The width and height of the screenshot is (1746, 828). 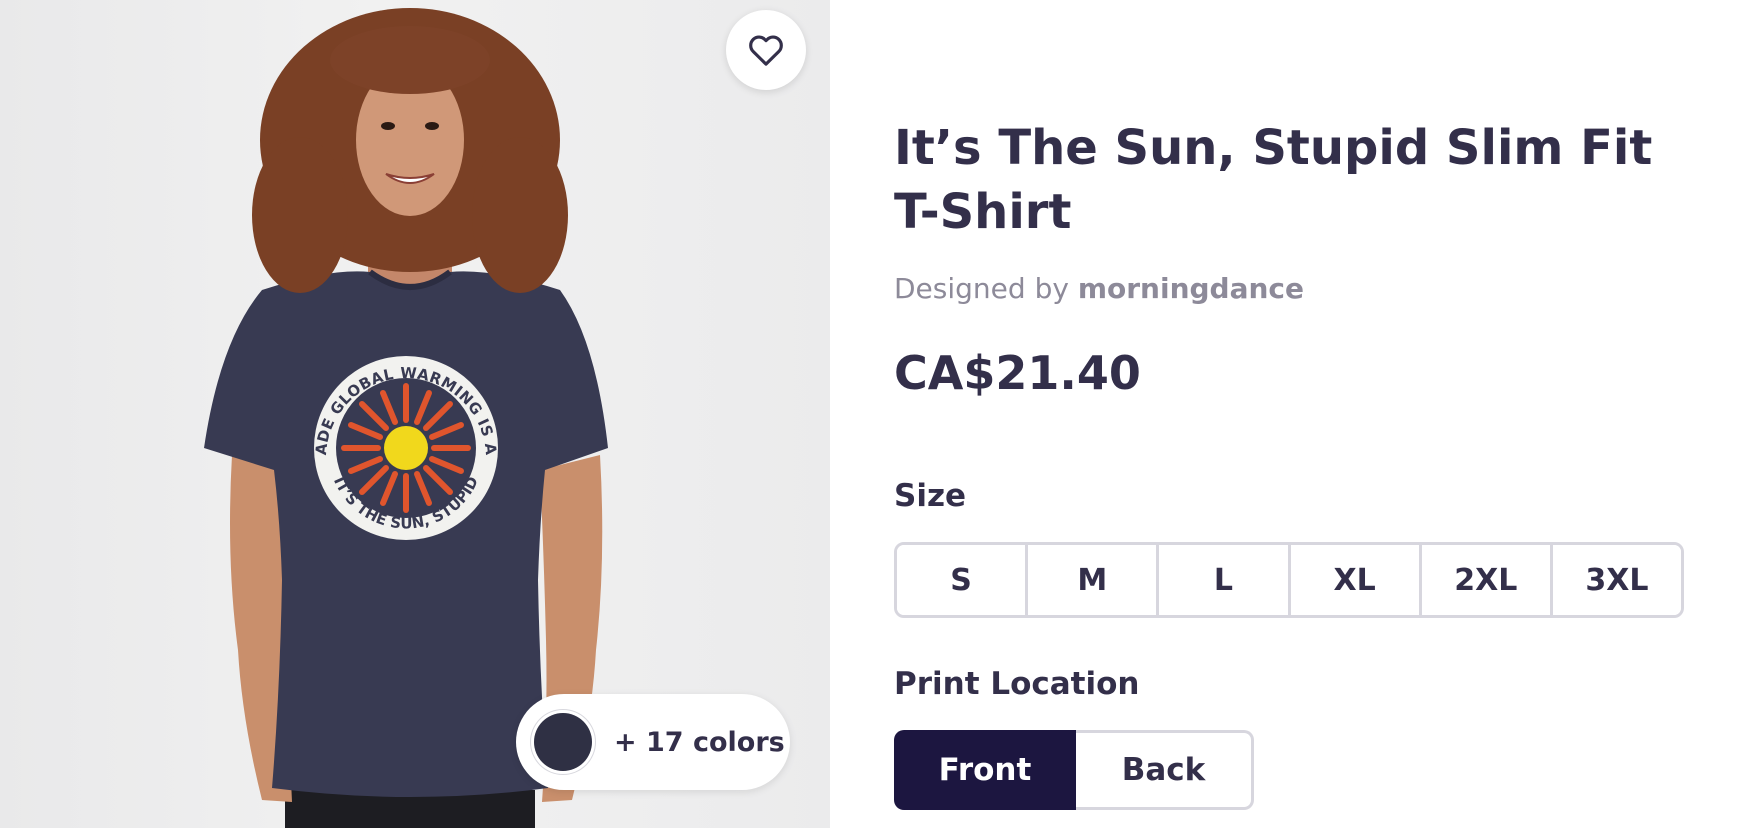 I want to click on size-selector: S M L XL 2XL 3XL, so click(x=1289, y=580).